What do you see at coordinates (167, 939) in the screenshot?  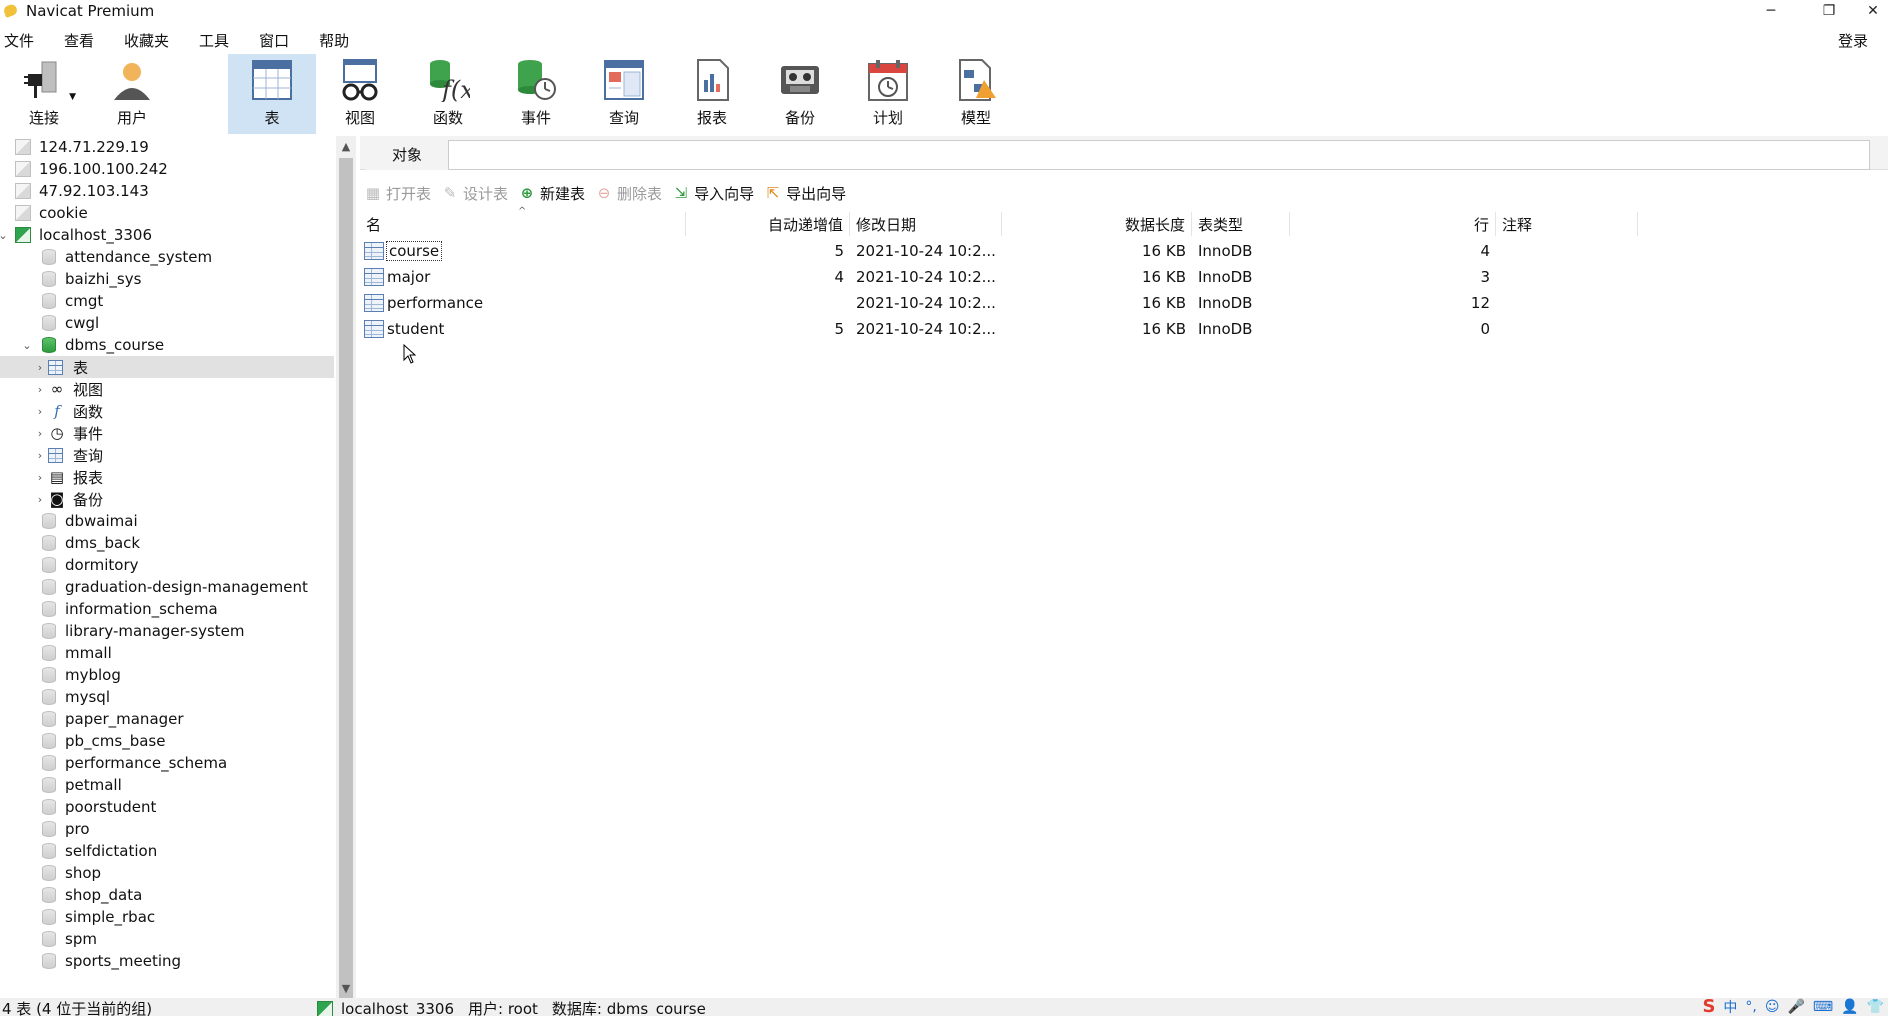 I see `tree-database: spm` at bounding box center [167, 939].